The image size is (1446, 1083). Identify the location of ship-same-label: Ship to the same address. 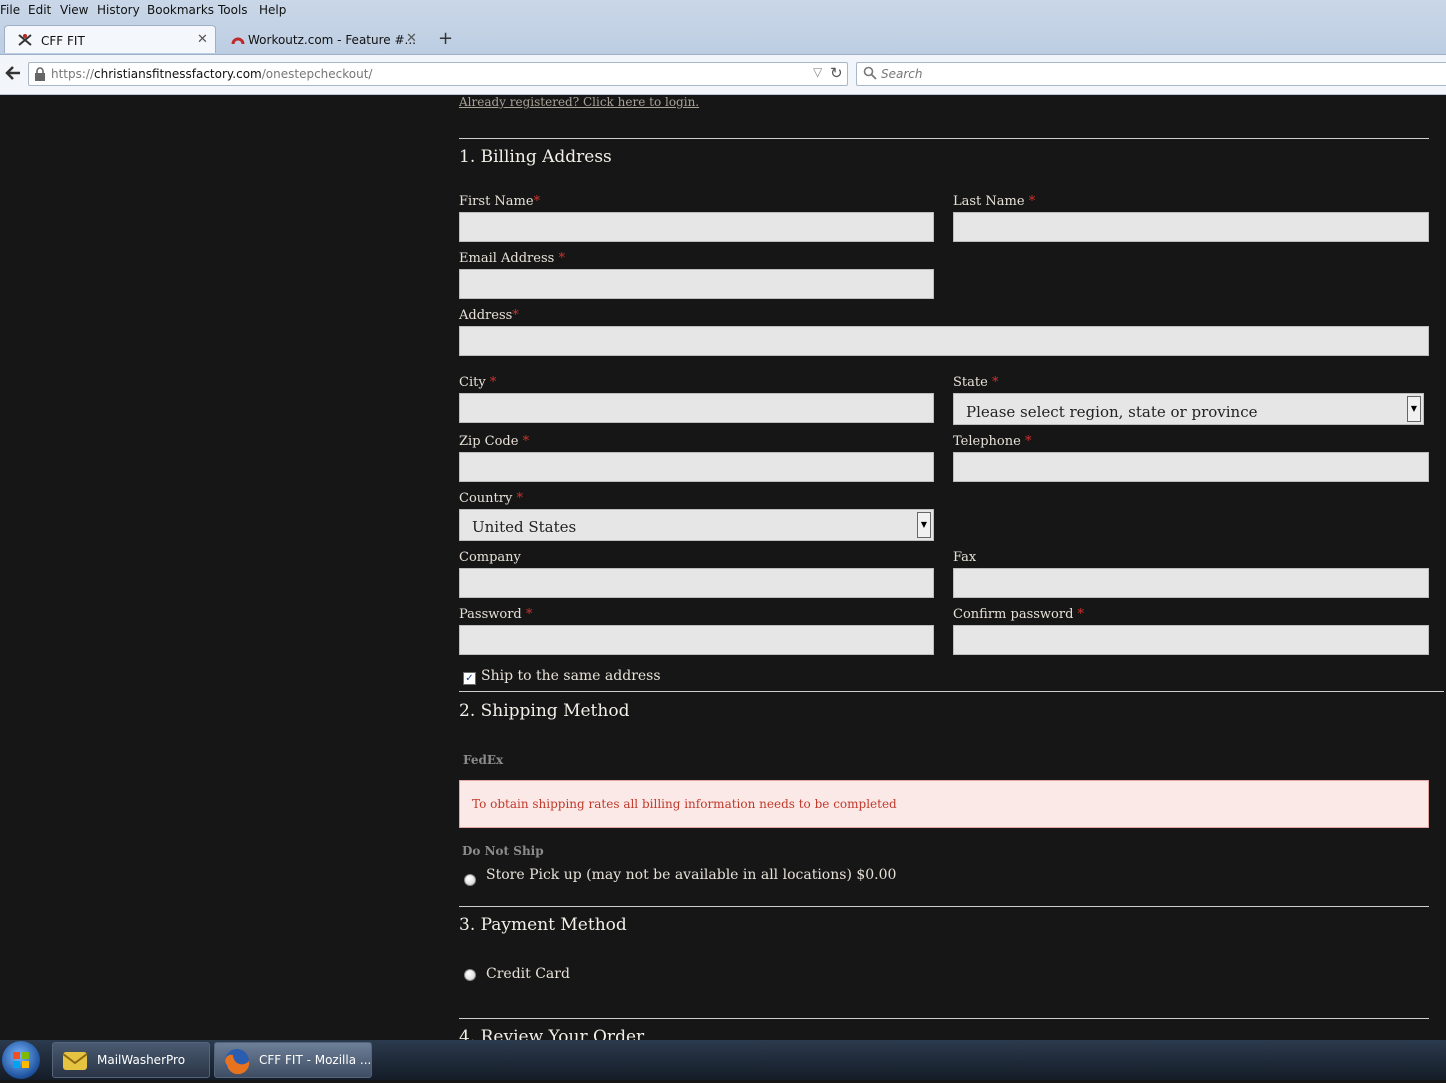
(571, 676).